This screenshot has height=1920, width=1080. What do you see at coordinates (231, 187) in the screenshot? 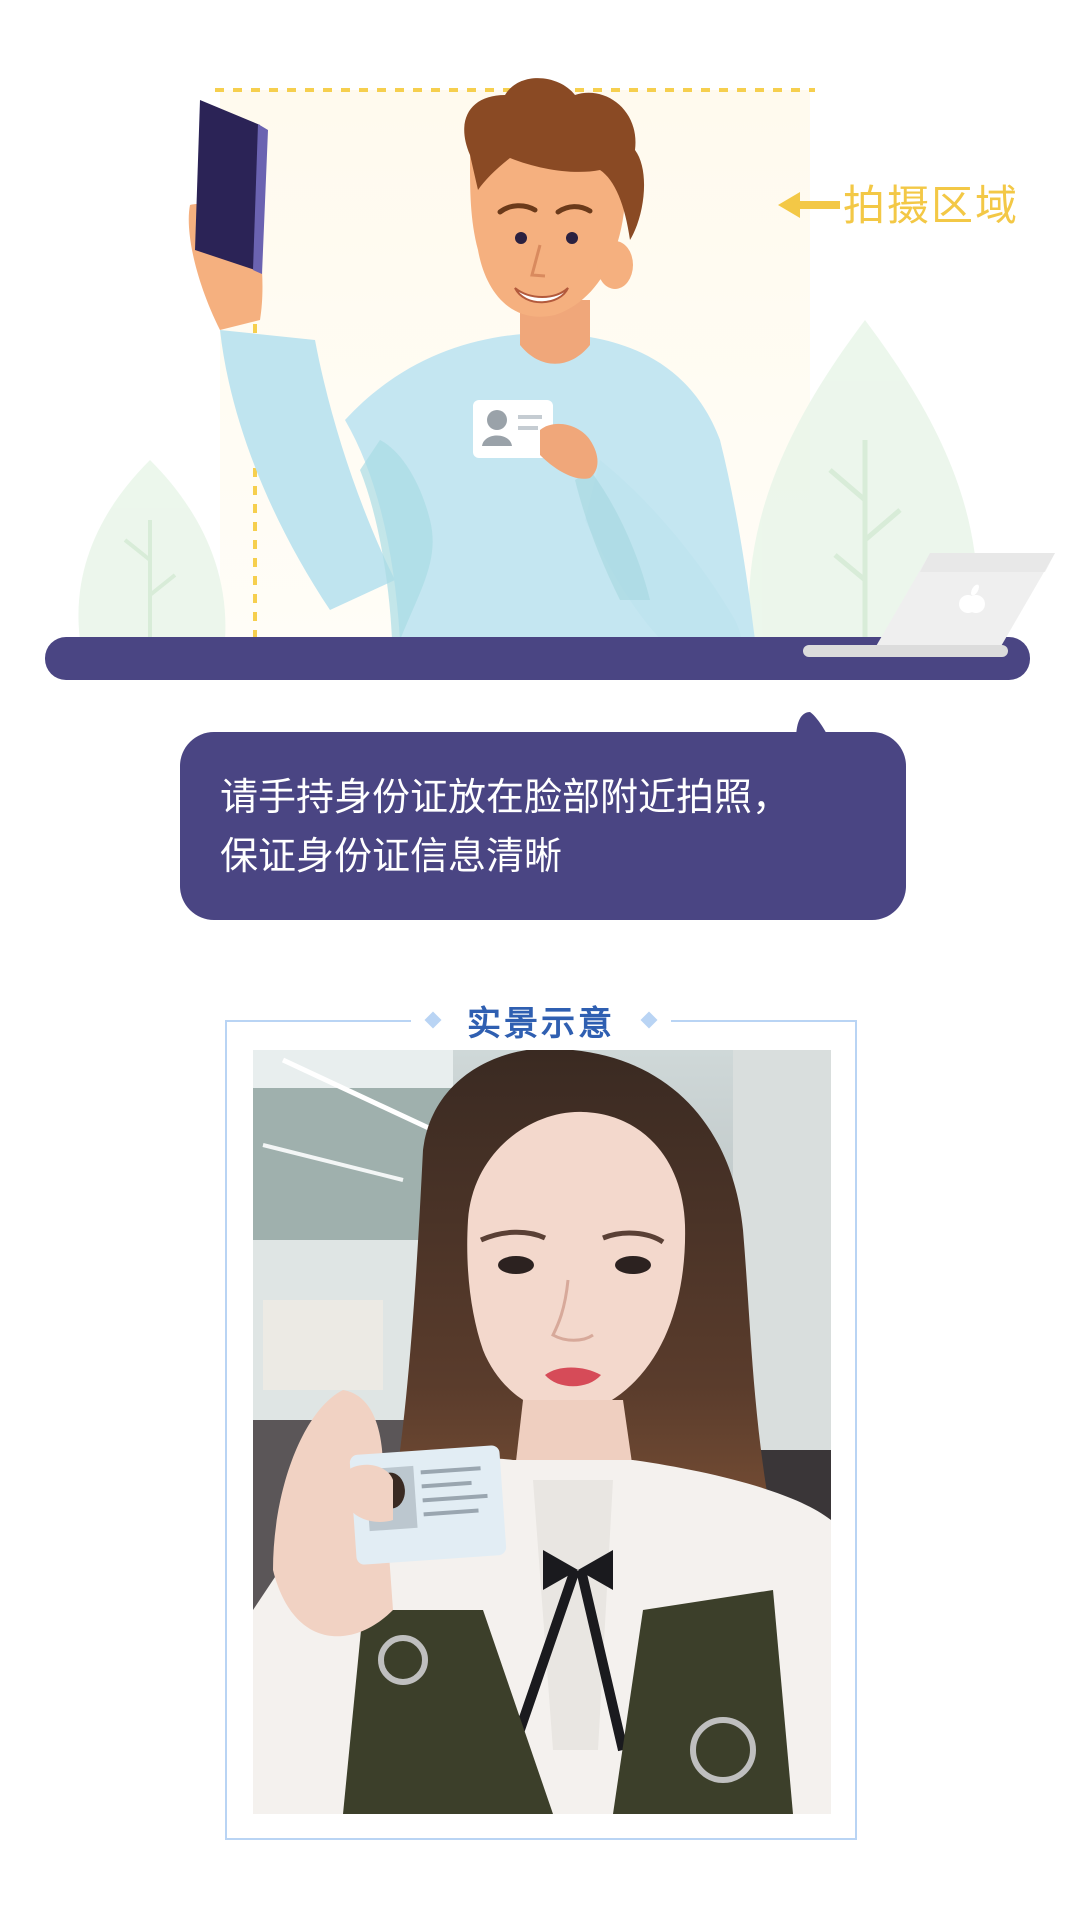
I see `id-card-in-hand` at bounding box center [231, 187].